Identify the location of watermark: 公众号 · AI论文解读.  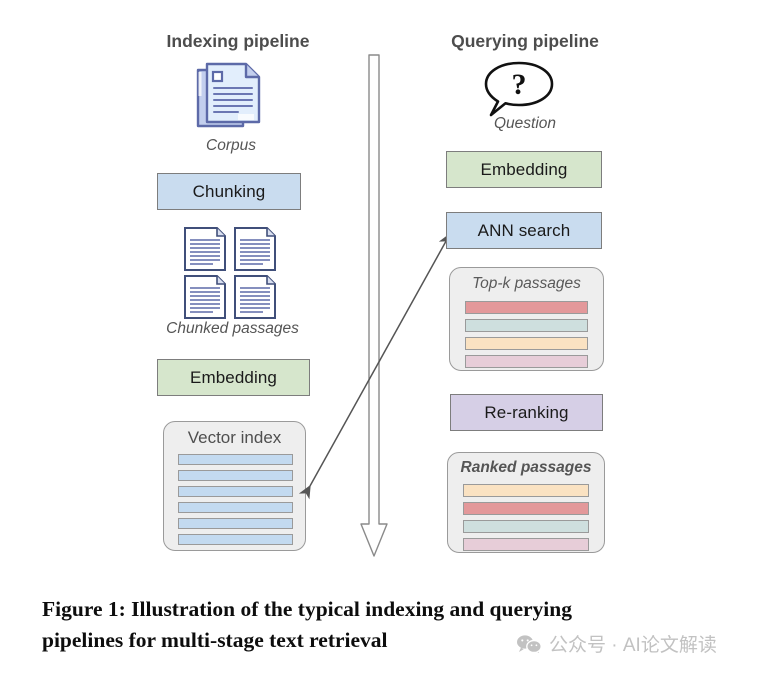
(616, 643).